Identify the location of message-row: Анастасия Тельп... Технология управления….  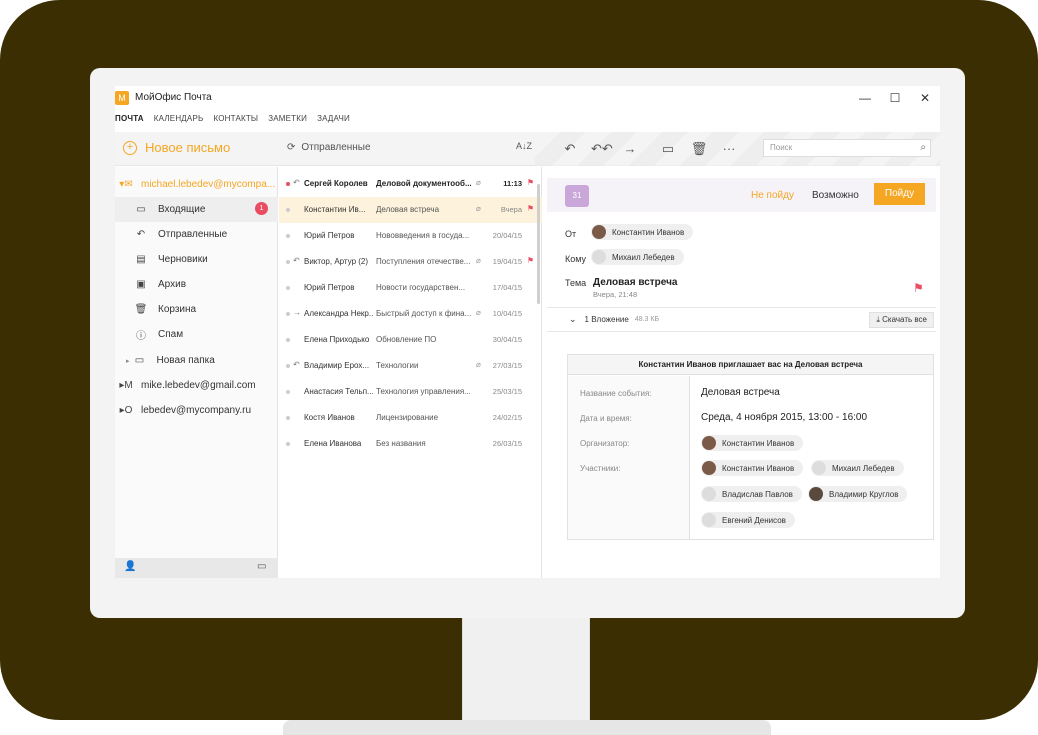
(410, 392).